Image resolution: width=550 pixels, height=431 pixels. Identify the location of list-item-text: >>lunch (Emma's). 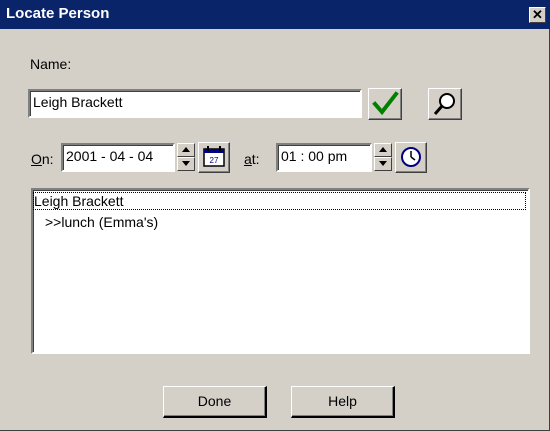
(102, 222).